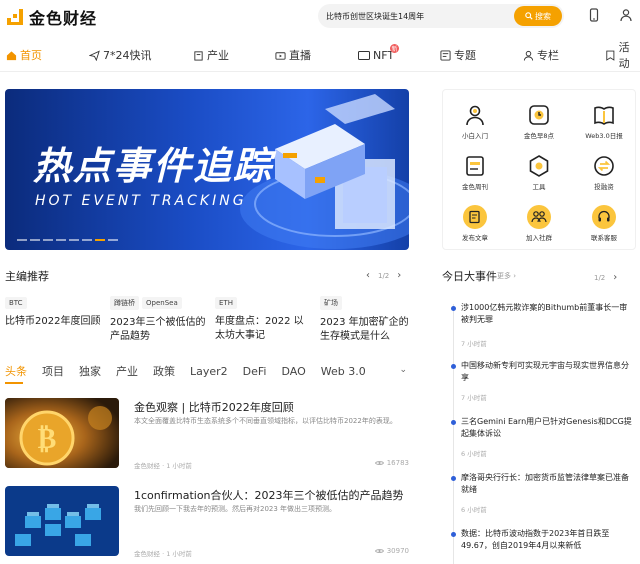 This screenshot has width=640, height=564. I want to click on service-weekly: 金色周刊, so click(475, 172).